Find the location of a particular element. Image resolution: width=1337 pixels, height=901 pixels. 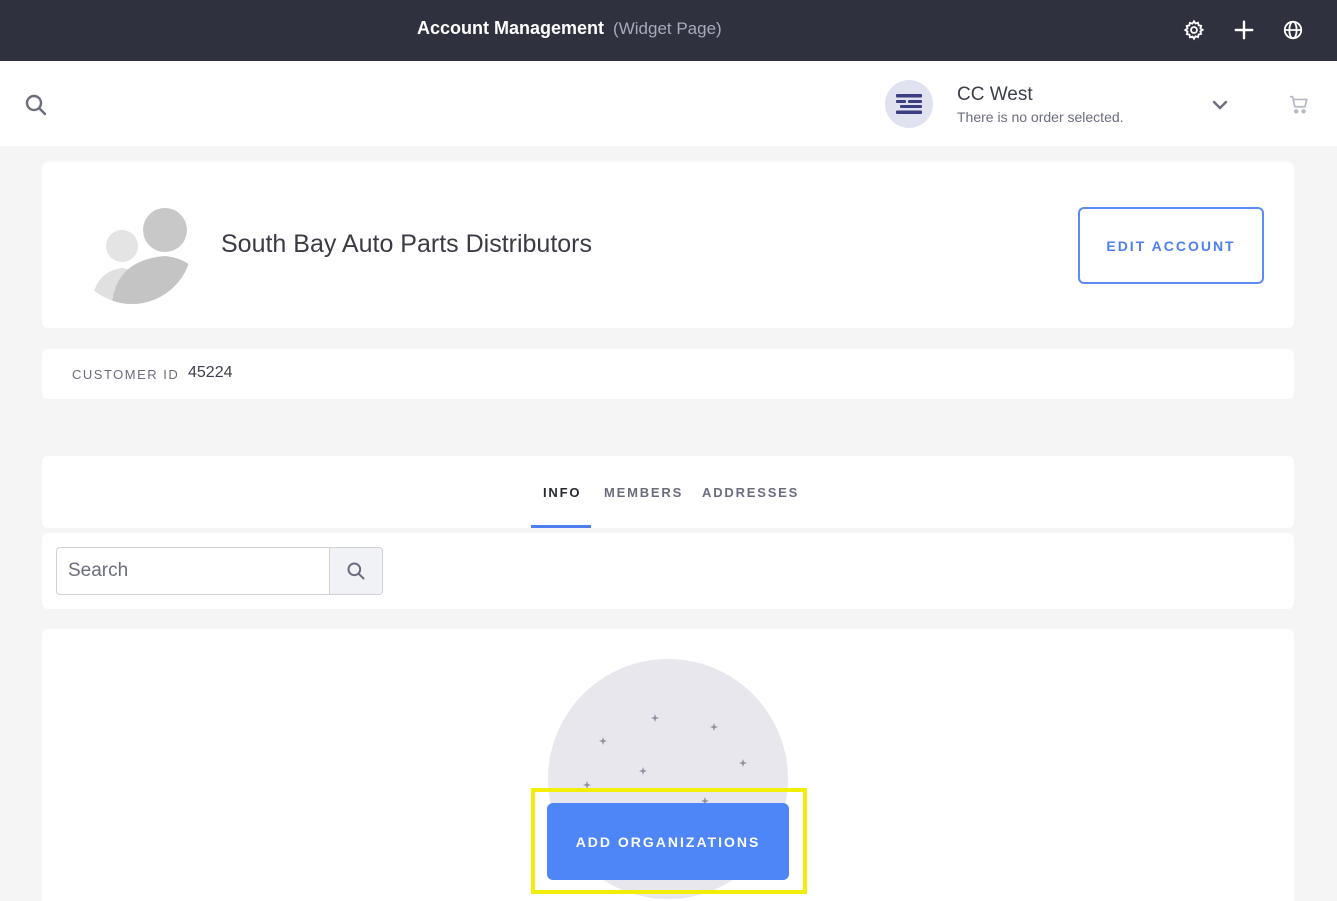

search-input is located at coordinates (193, 571).